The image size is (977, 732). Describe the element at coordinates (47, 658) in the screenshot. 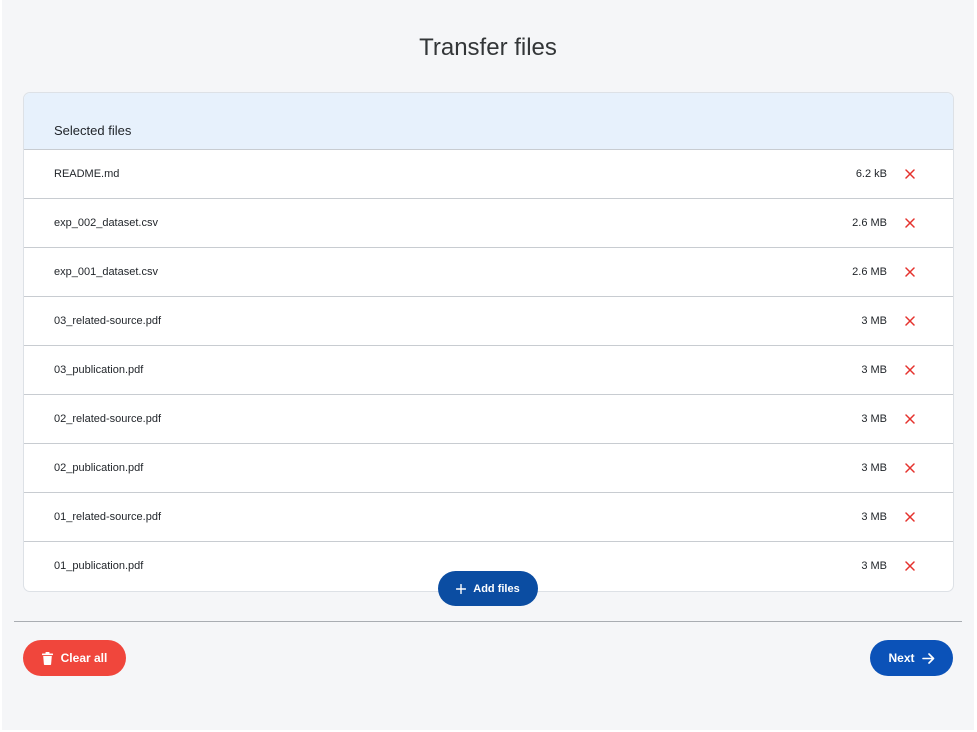

I see `trash-icon` at that location.